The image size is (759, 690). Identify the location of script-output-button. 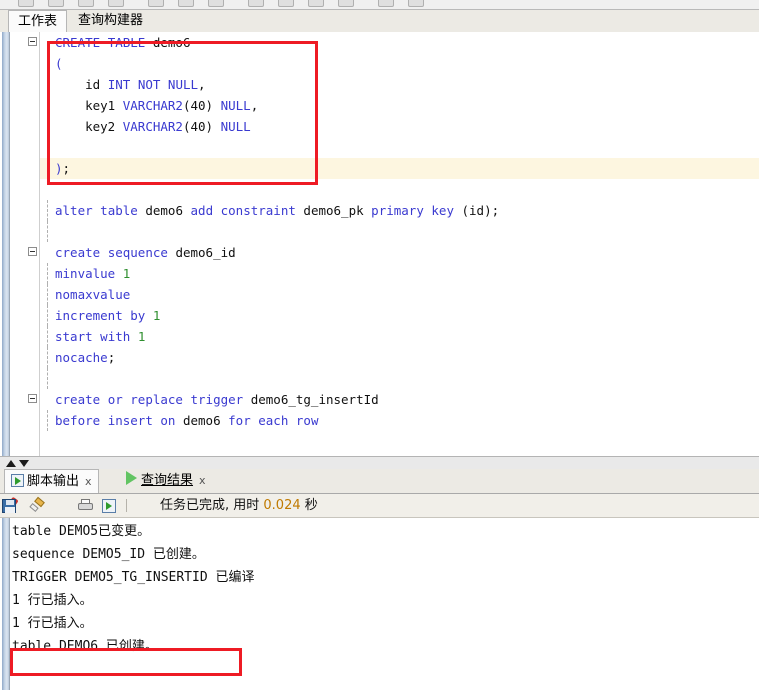
(109, 505).